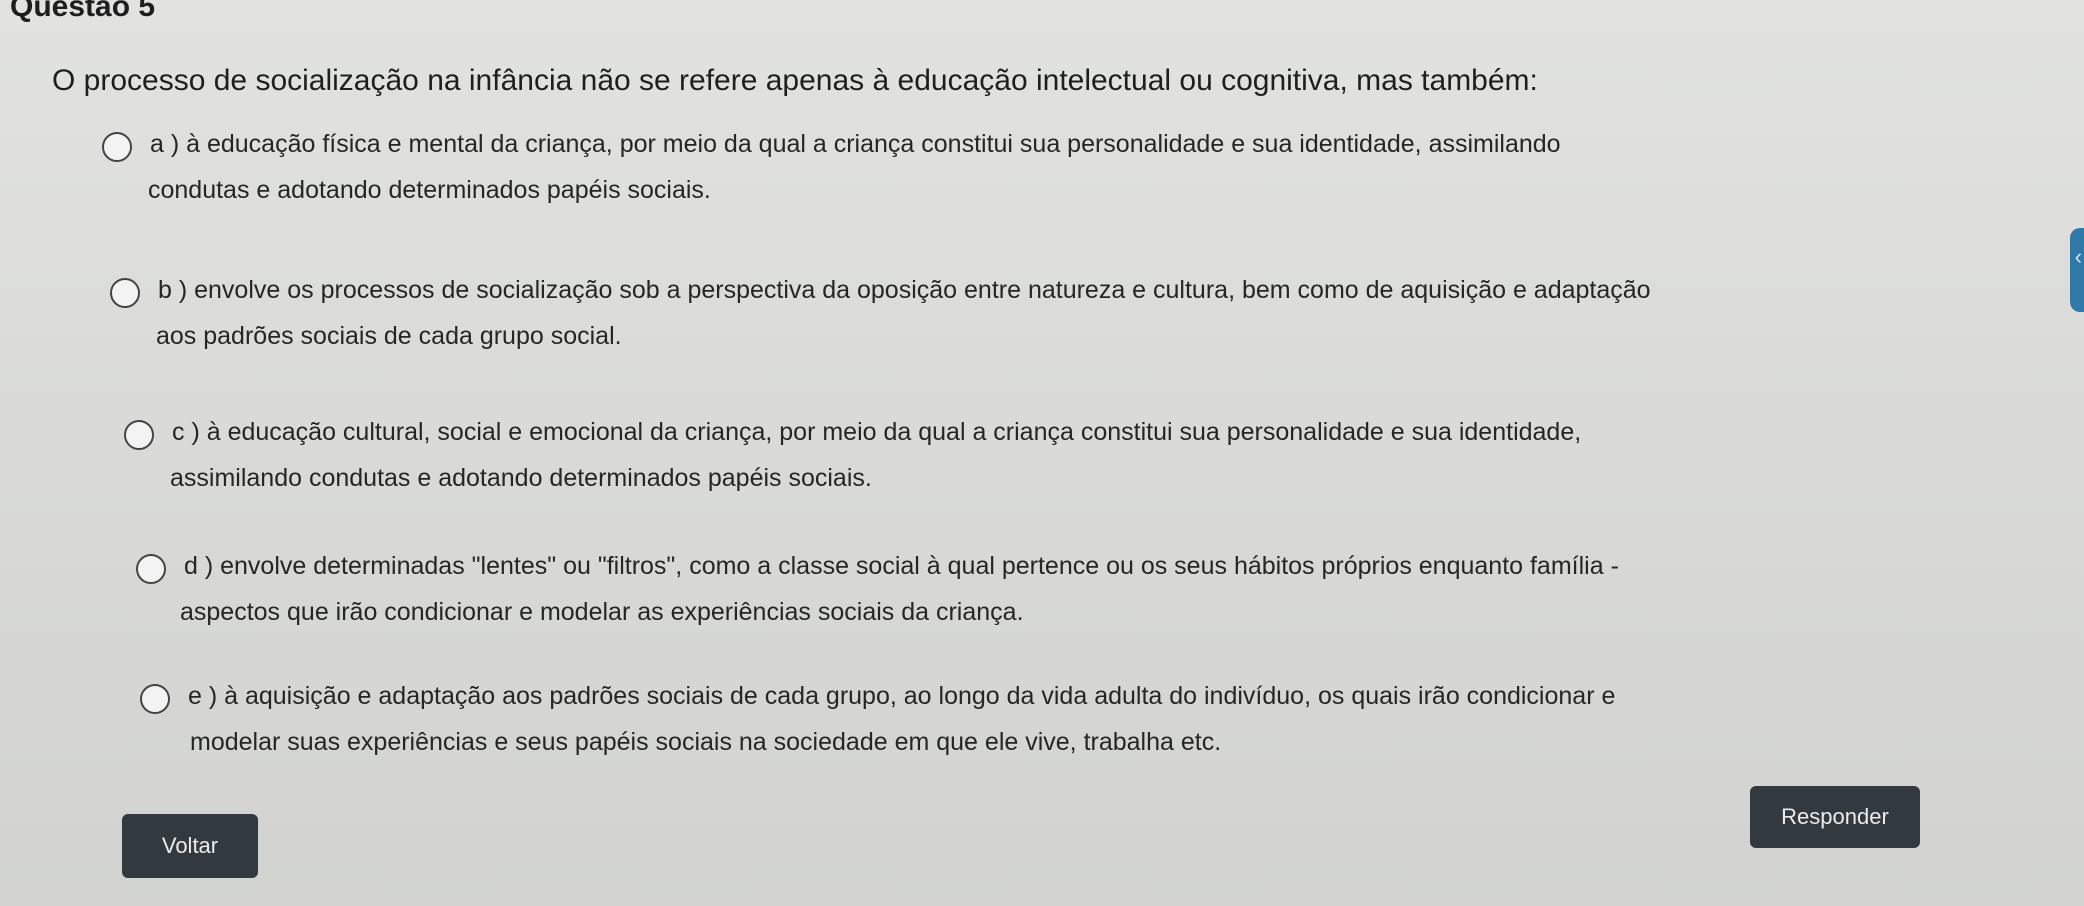  What do you see at coordinates (151, 569) in the screenshot?
I see `radio-option-d` at bounding box center [151, 569].